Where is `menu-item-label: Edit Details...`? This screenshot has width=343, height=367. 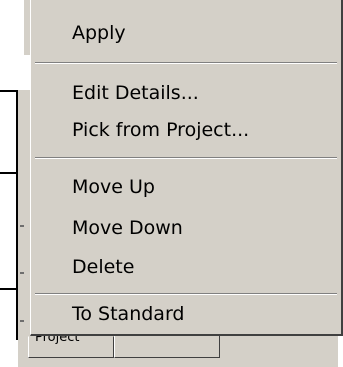 menu-item-label: Edit Details... is located at coordinates (135, 93).